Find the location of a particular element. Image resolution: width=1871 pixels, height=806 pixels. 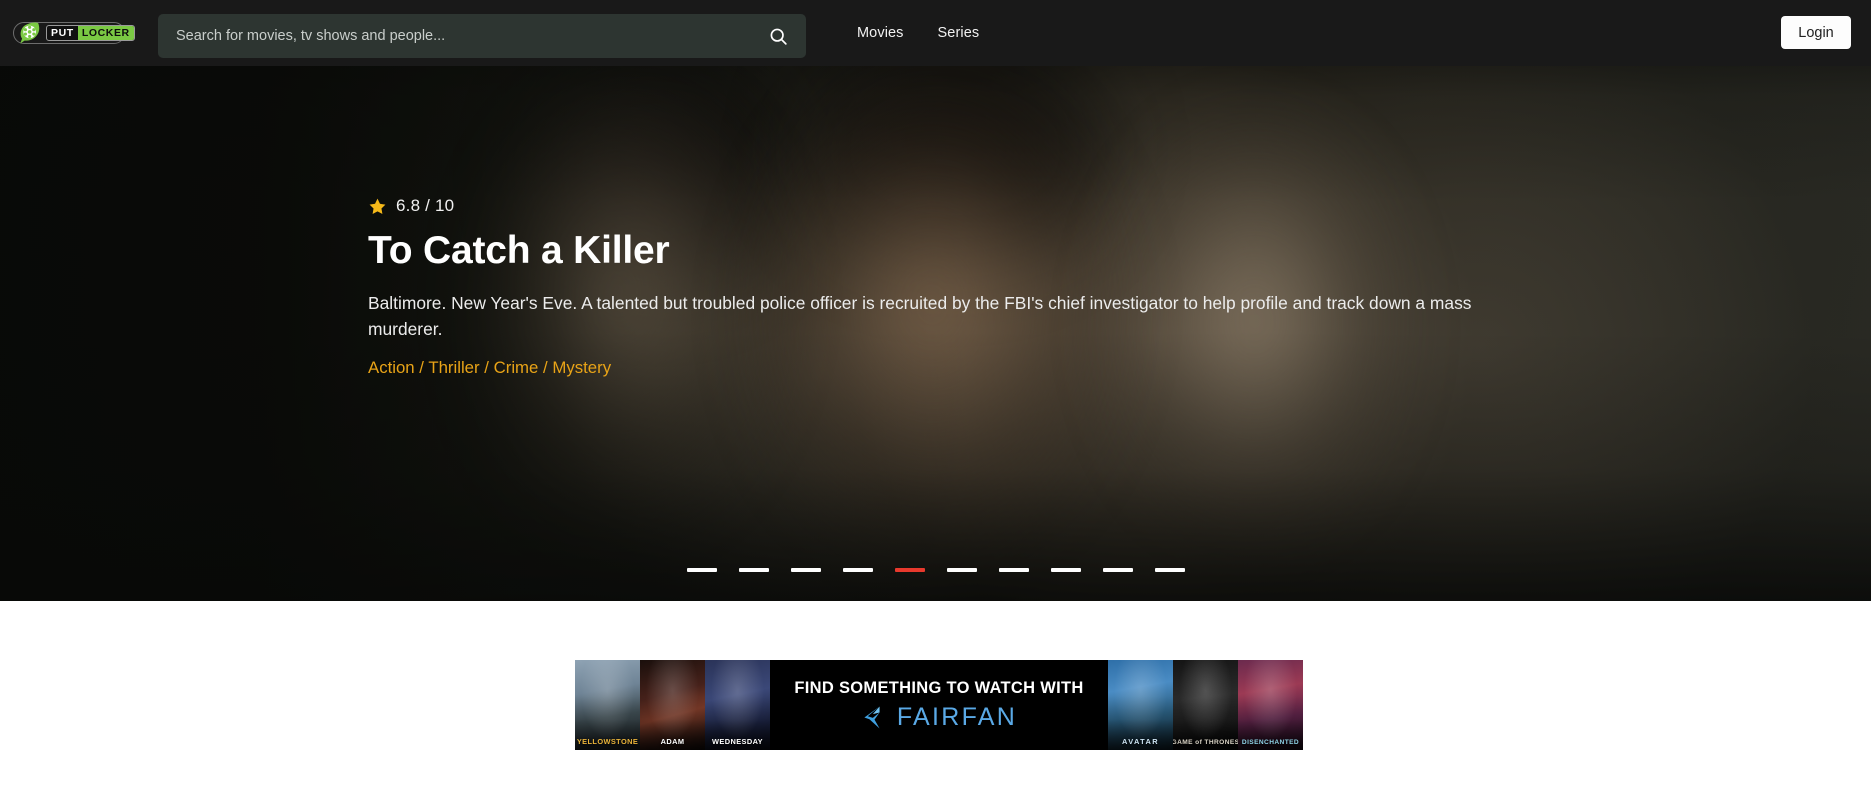

search-input is located at coordinates (454, 36).